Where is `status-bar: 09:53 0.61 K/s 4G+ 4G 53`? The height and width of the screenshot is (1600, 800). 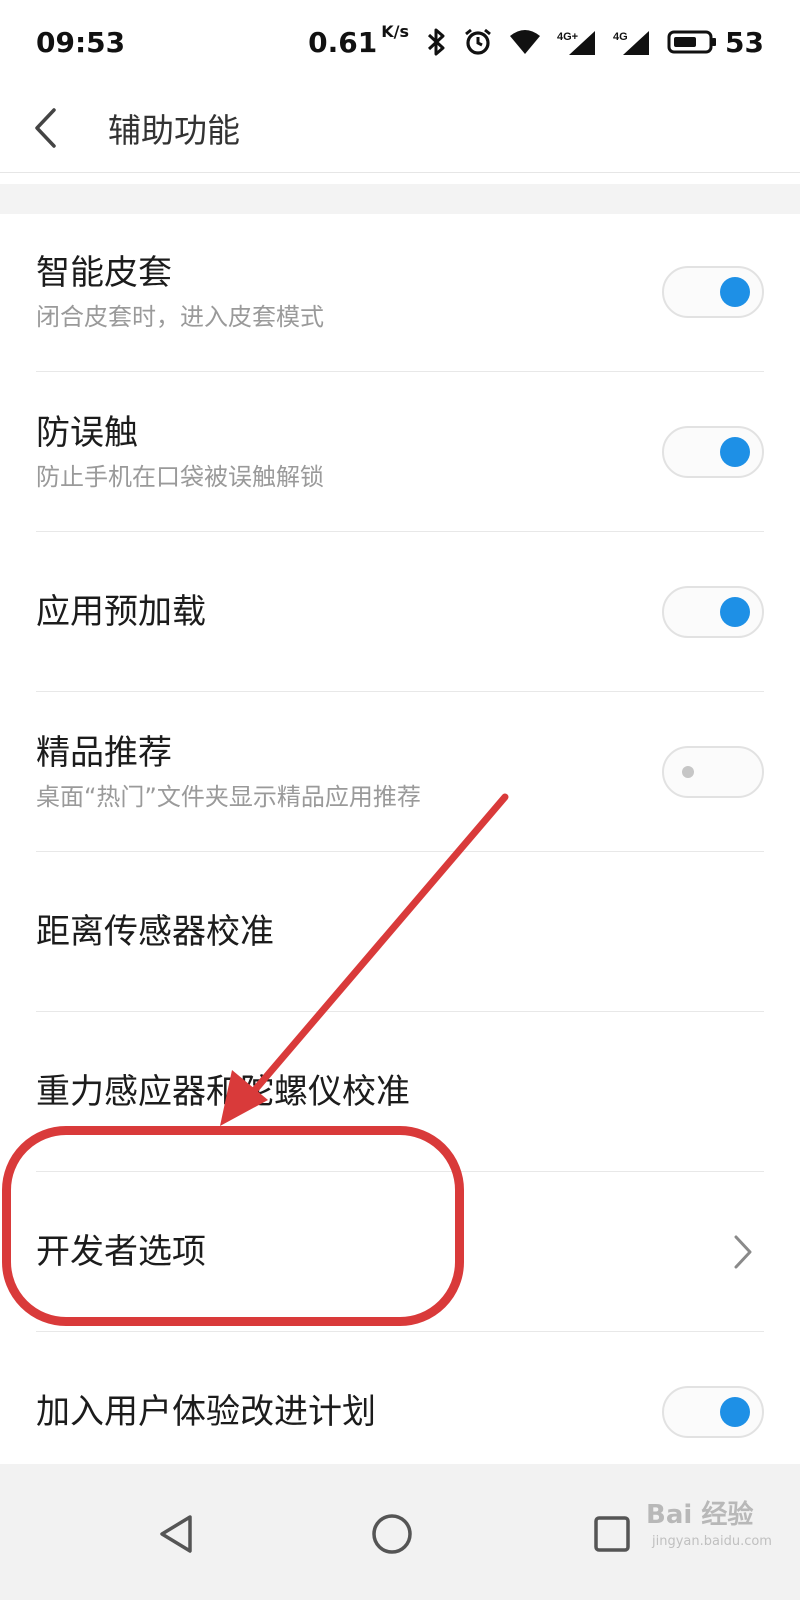 status-bar: 09:53 0.61 K/s 4G+ 4G 53 is located at coordinates (400, 42).